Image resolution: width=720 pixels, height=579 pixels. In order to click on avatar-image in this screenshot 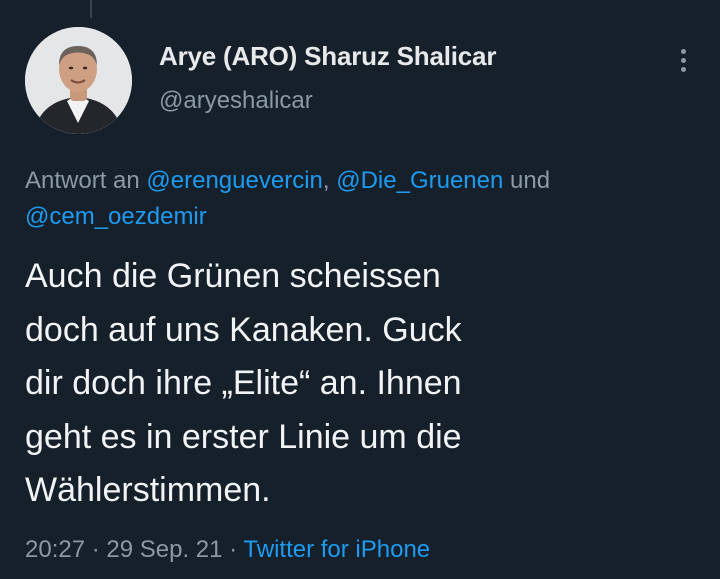, I will do `click(78, 80)`.